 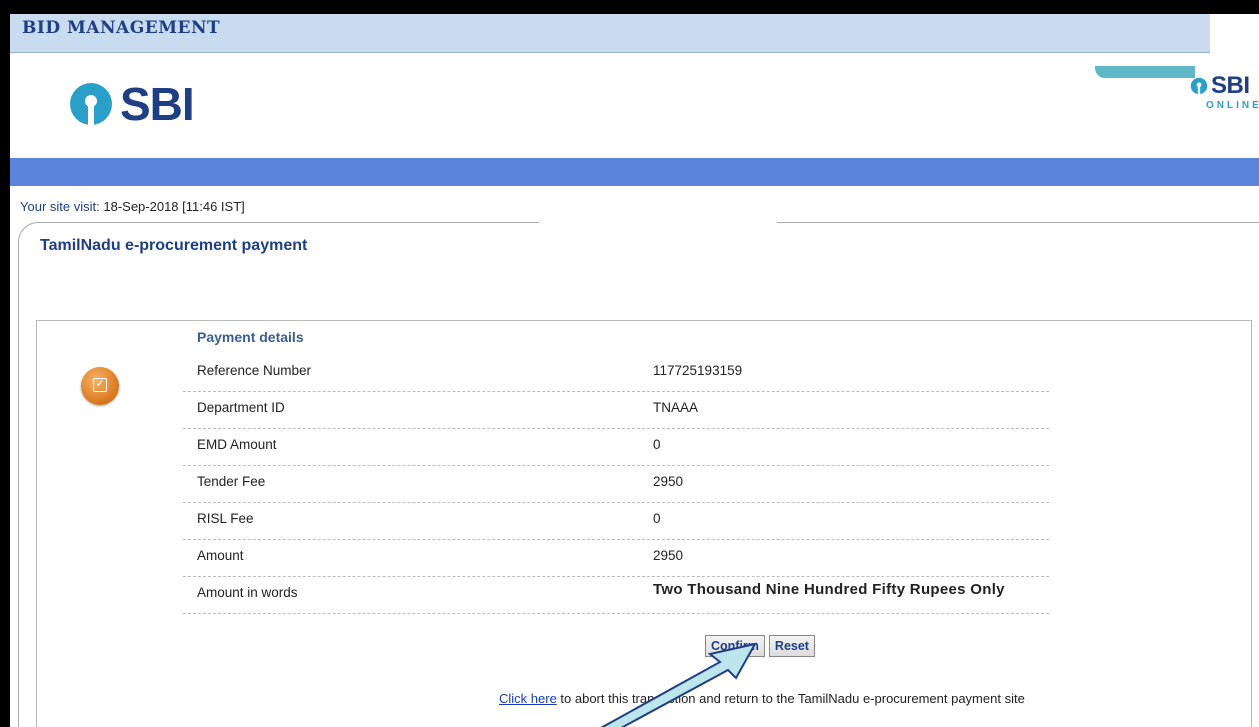 What do you see at coordinates (1145, 72) in the screenshot?
I see `online-logo-bar` at bounding box center [1145, 72].